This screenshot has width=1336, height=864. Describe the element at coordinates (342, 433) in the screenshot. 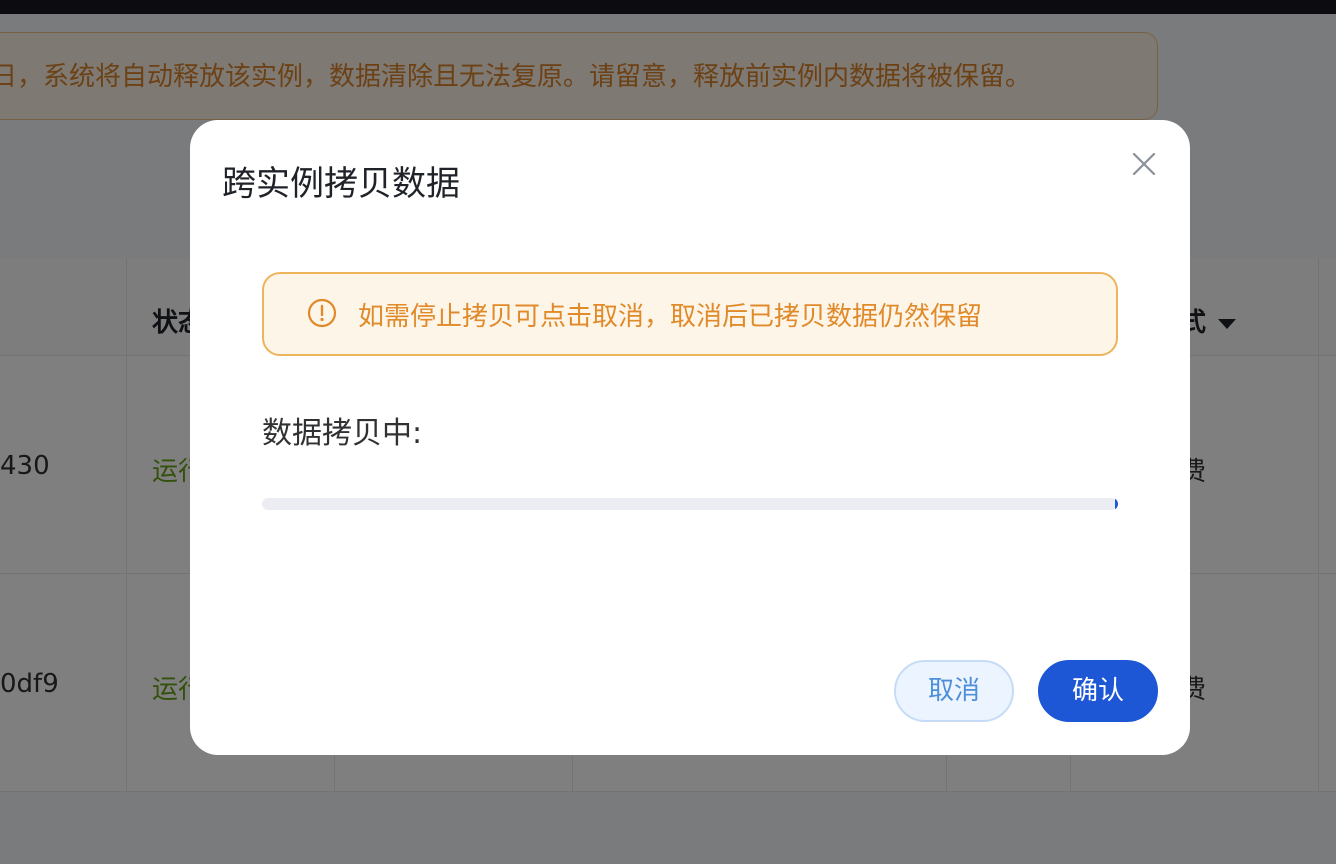

I see `progress-label: 数据拷贝中:` at that location.